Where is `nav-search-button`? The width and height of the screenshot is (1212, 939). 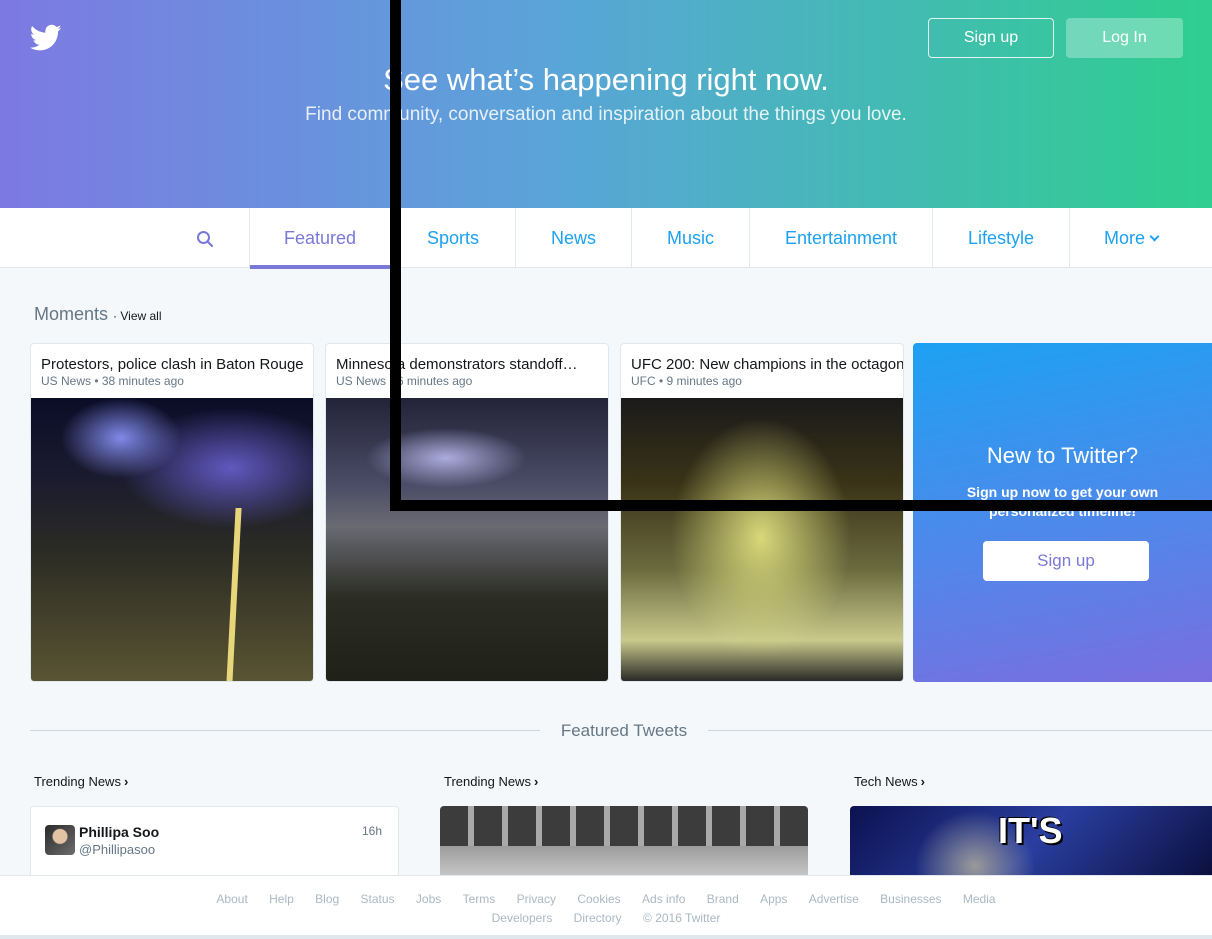
nav-search-button is located at coordinates (205, 238).